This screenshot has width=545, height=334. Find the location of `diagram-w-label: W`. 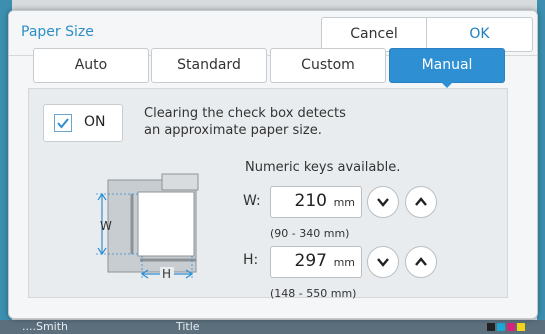

diagram-w-label: W is located at coordinates (106, 226).